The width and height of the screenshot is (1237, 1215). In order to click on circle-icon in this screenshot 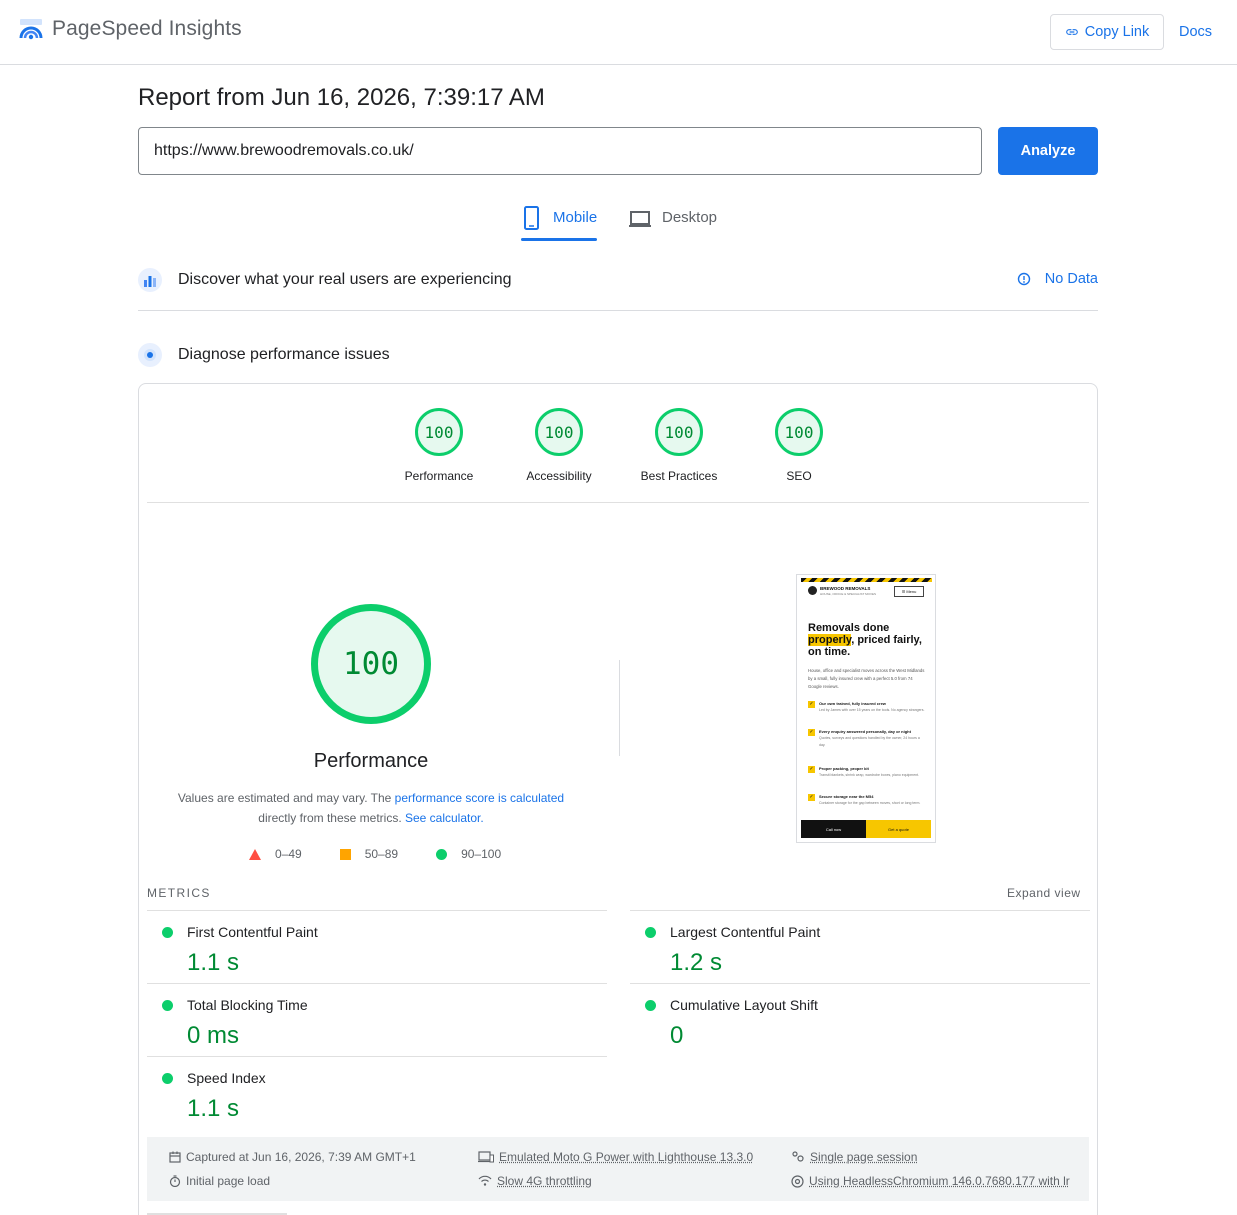, I will do `click(441, 854)`.